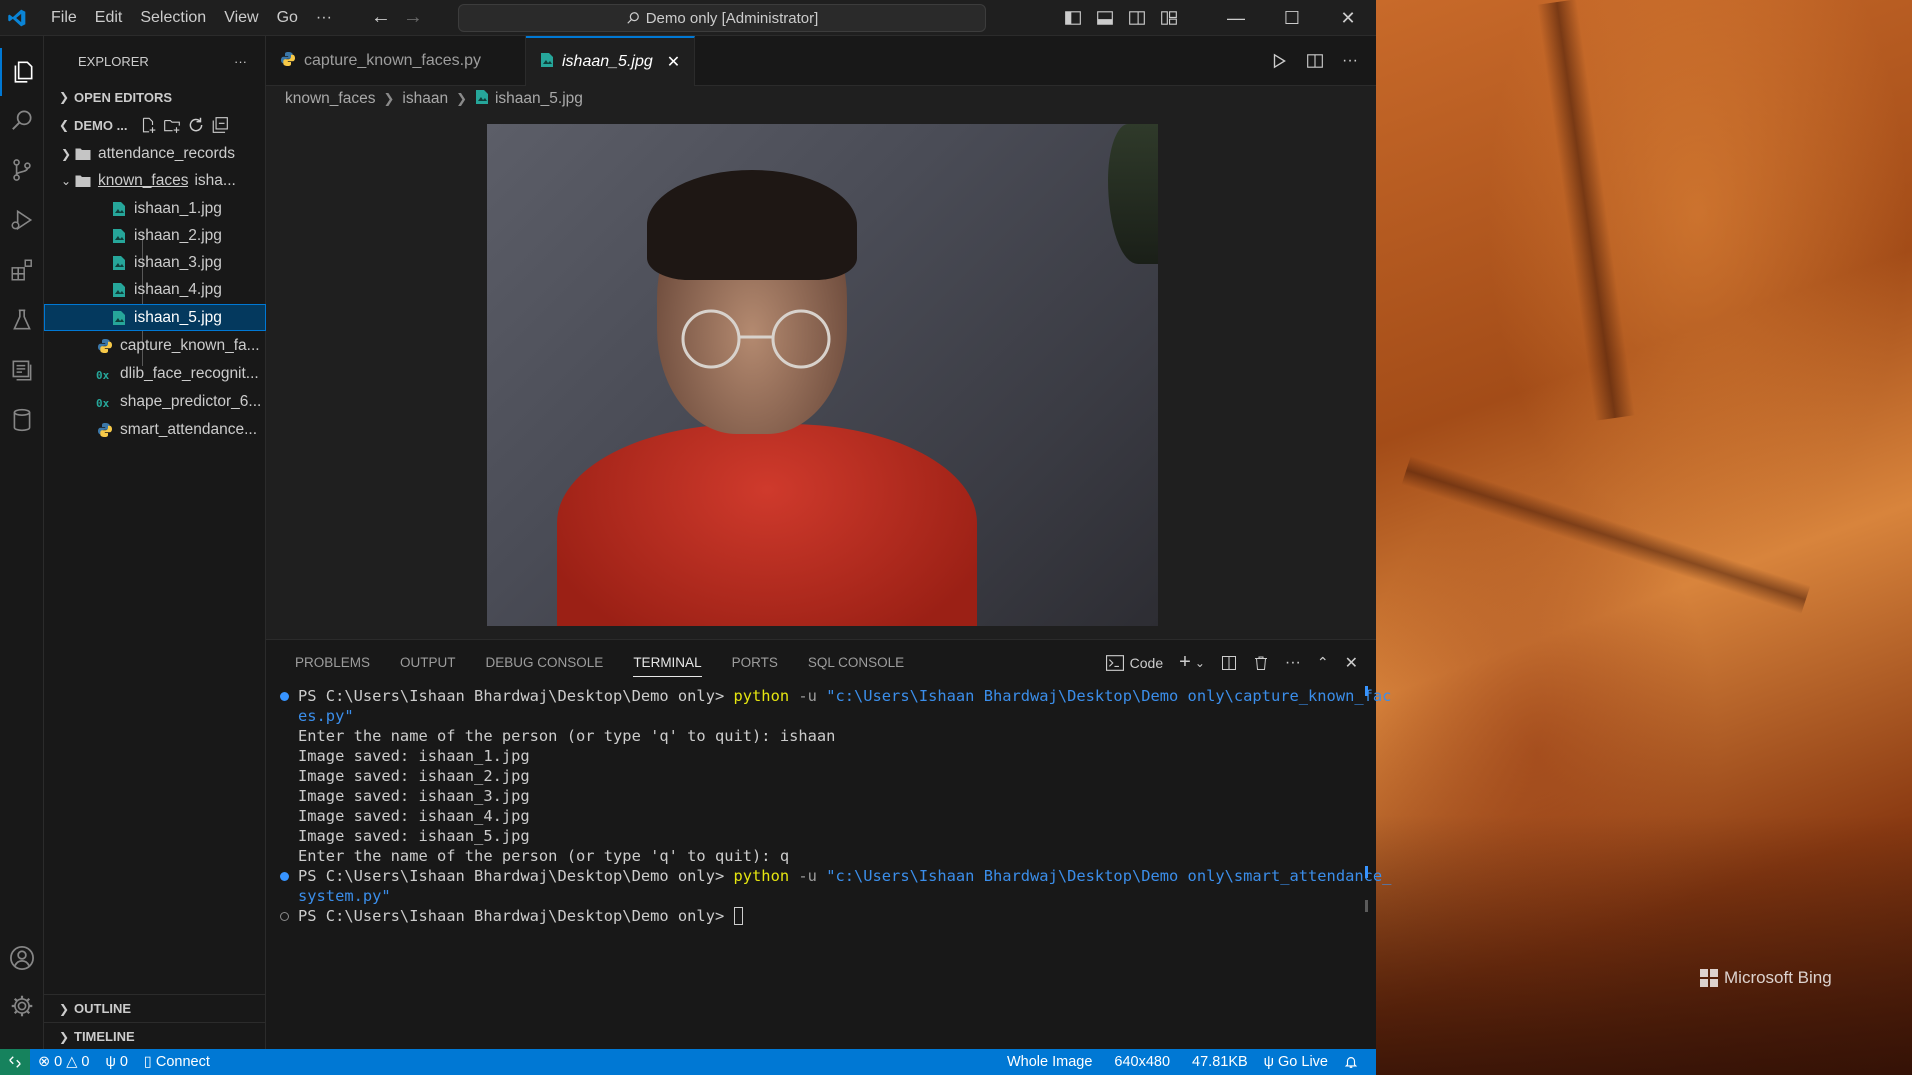 The width and height of the screenshot is (1912, 1075). Describe the element at coordinates (1073, 18) in the screenshot. I see `toggle-primary-sidebar-icon` at that location.